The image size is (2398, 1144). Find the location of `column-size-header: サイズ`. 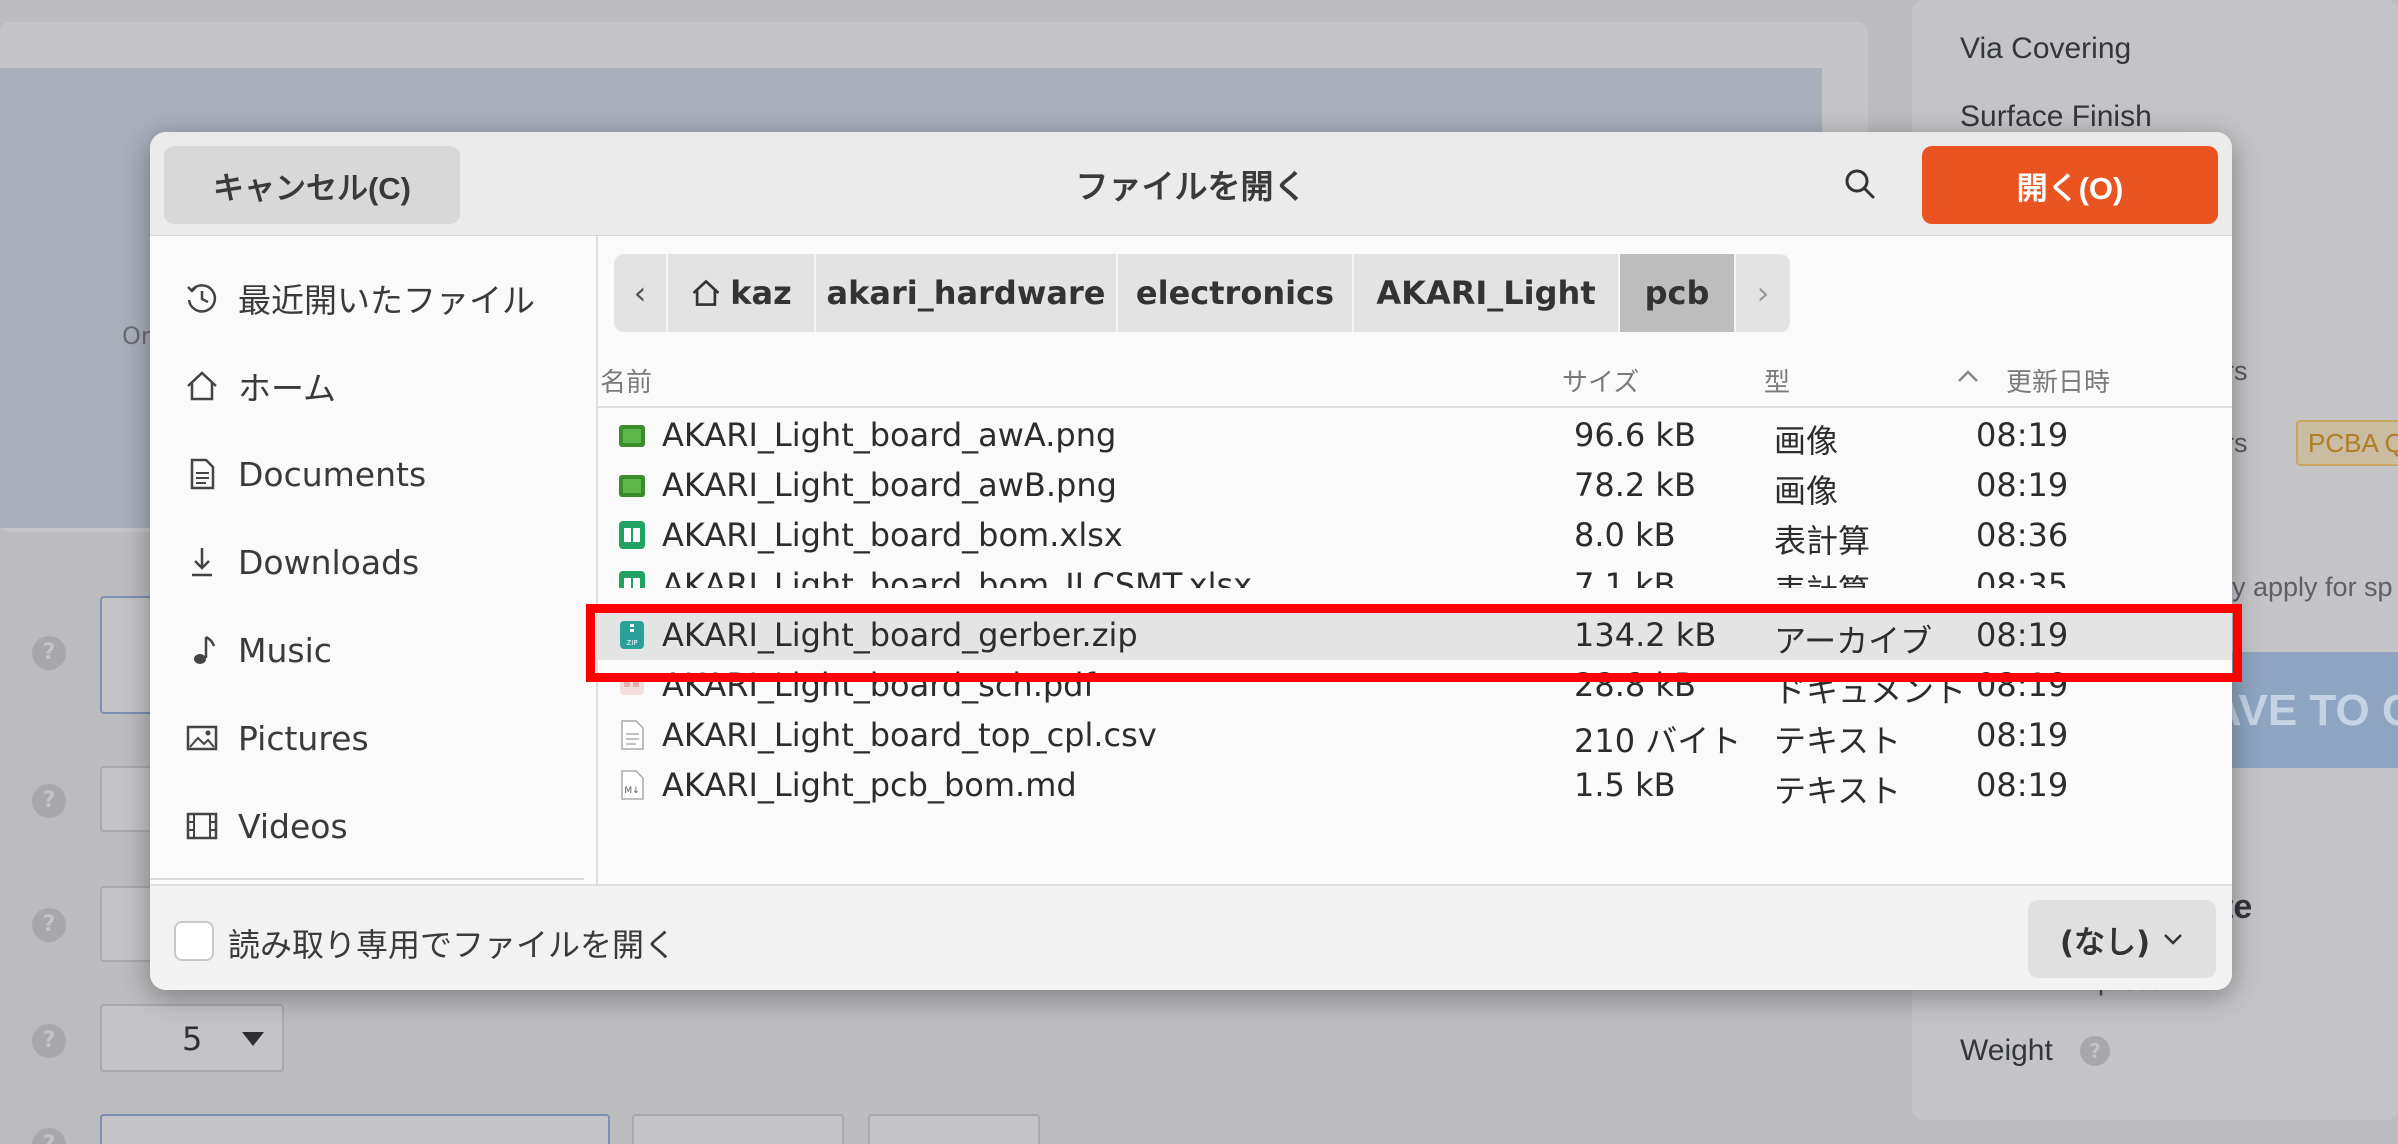

column-size-header: サイズ is located at coordinates (1600, 380).